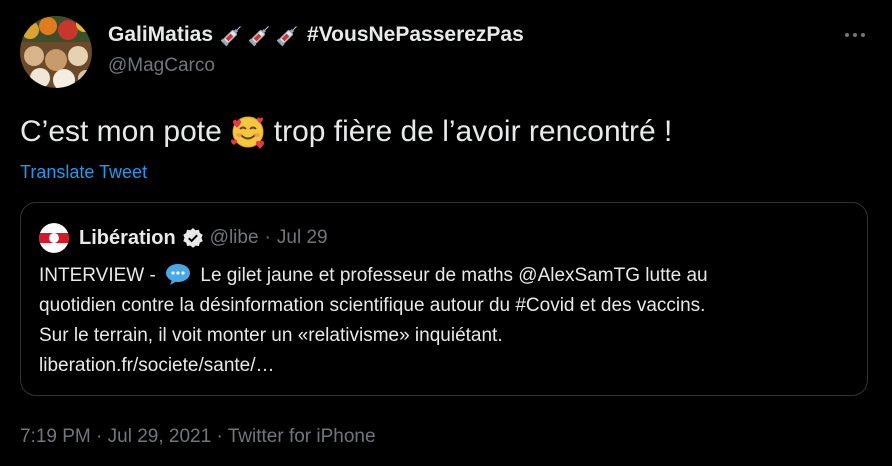  What do you see at coordinates (234, 238) in the screenshot?
I see `quoted-author-handle: @libe` at bounding box center [234, 238].